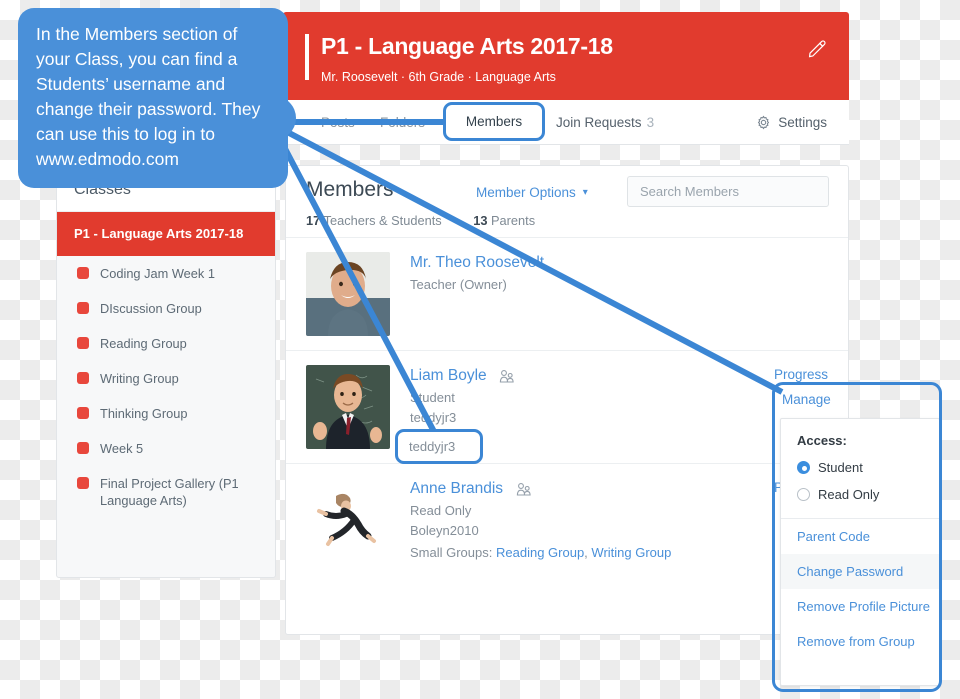 Image resolution: width=960 pixels, height=699 pixels. I want to click on sidebar-item-group: Final Project Gallery (P1 Language Arts), so click(166, 492).